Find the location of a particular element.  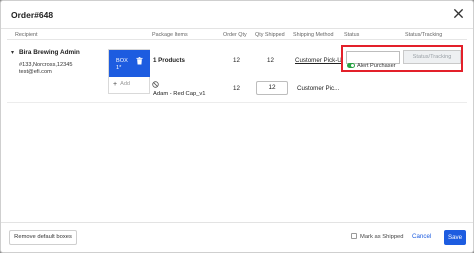

add-box-label: Add is located at coordinates (125, 84).